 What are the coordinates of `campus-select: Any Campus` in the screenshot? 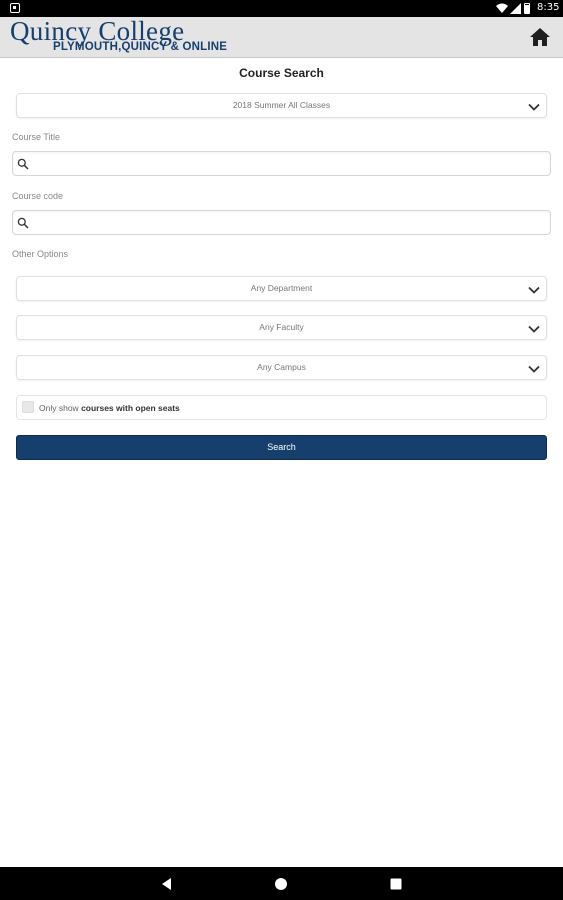 It's located at (281, 367).